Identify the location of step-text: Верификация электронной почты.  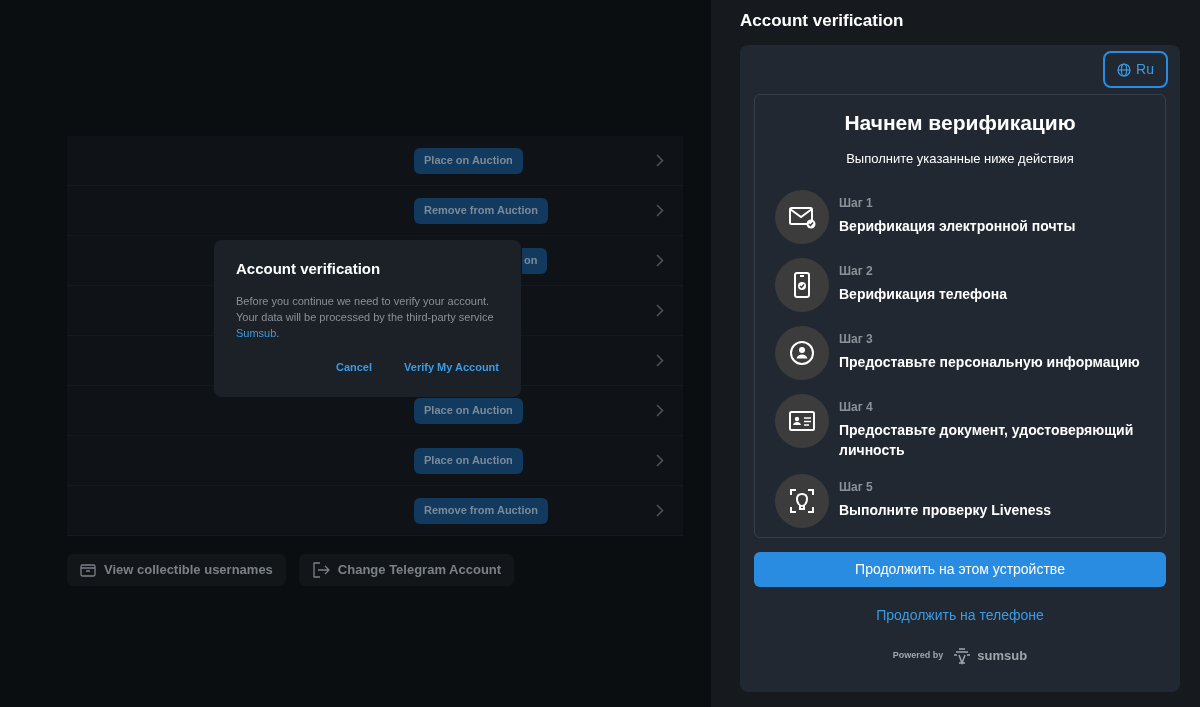
(957, 226).